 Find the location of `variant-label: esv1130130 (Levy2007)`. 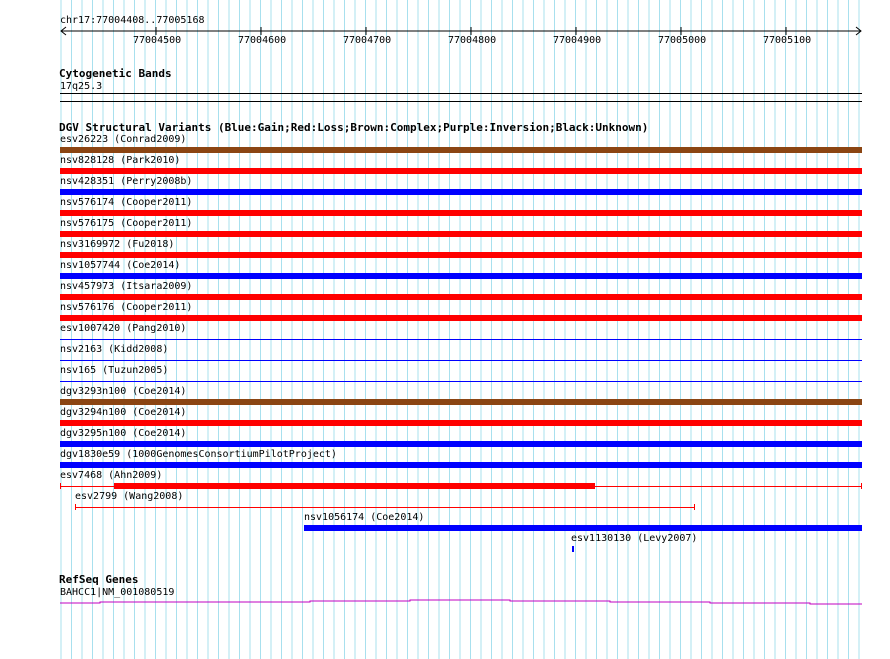

variant-label: esv1130130 (Levy2007) is located at coordinates (634, 538).